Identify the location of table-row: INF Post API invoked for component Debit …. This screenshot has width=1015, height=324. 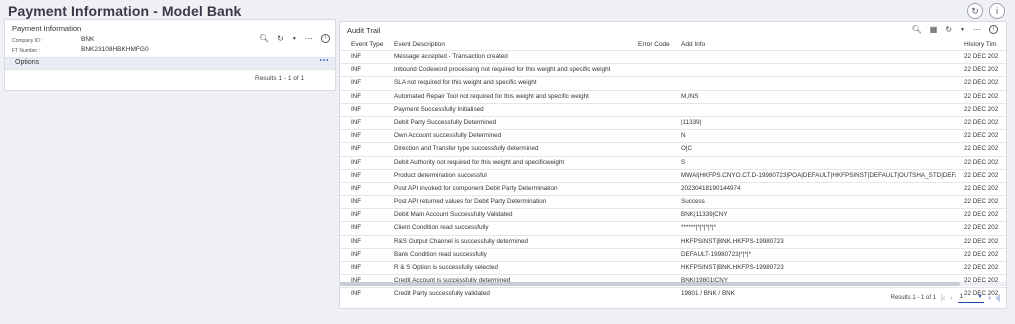
(673, 188).